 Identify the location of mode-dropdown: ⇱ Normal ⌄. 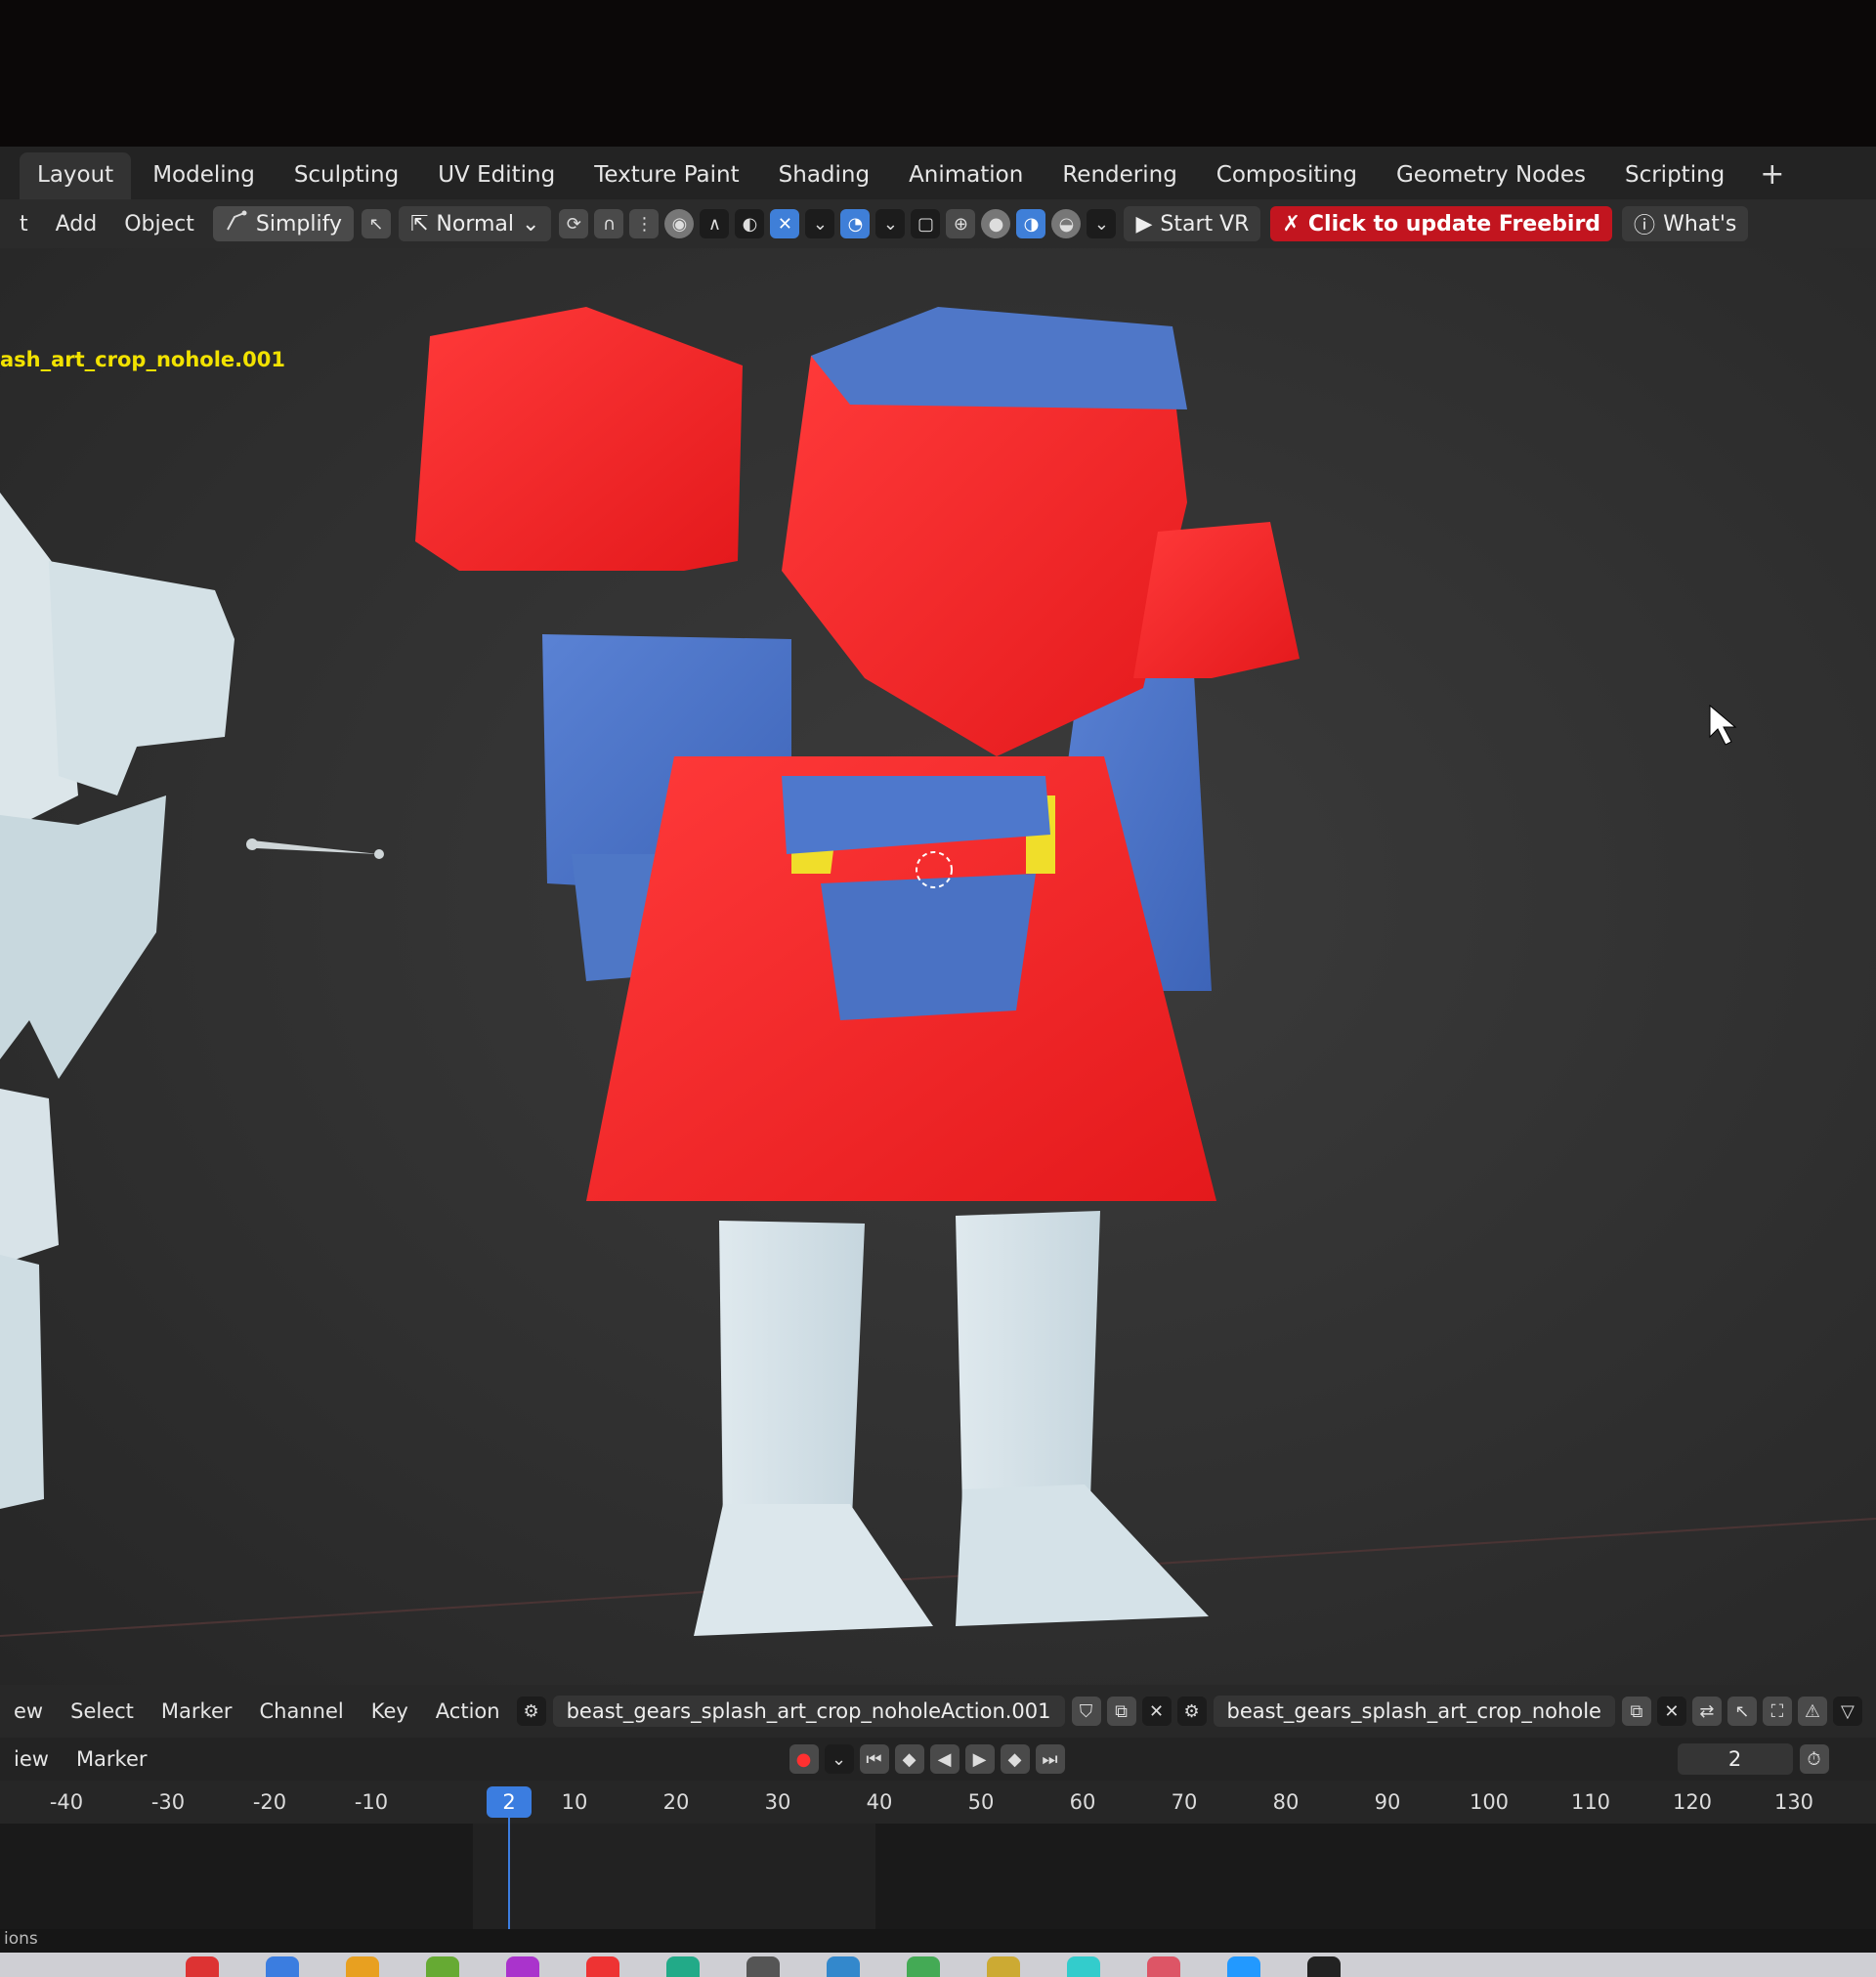
(475, 223).